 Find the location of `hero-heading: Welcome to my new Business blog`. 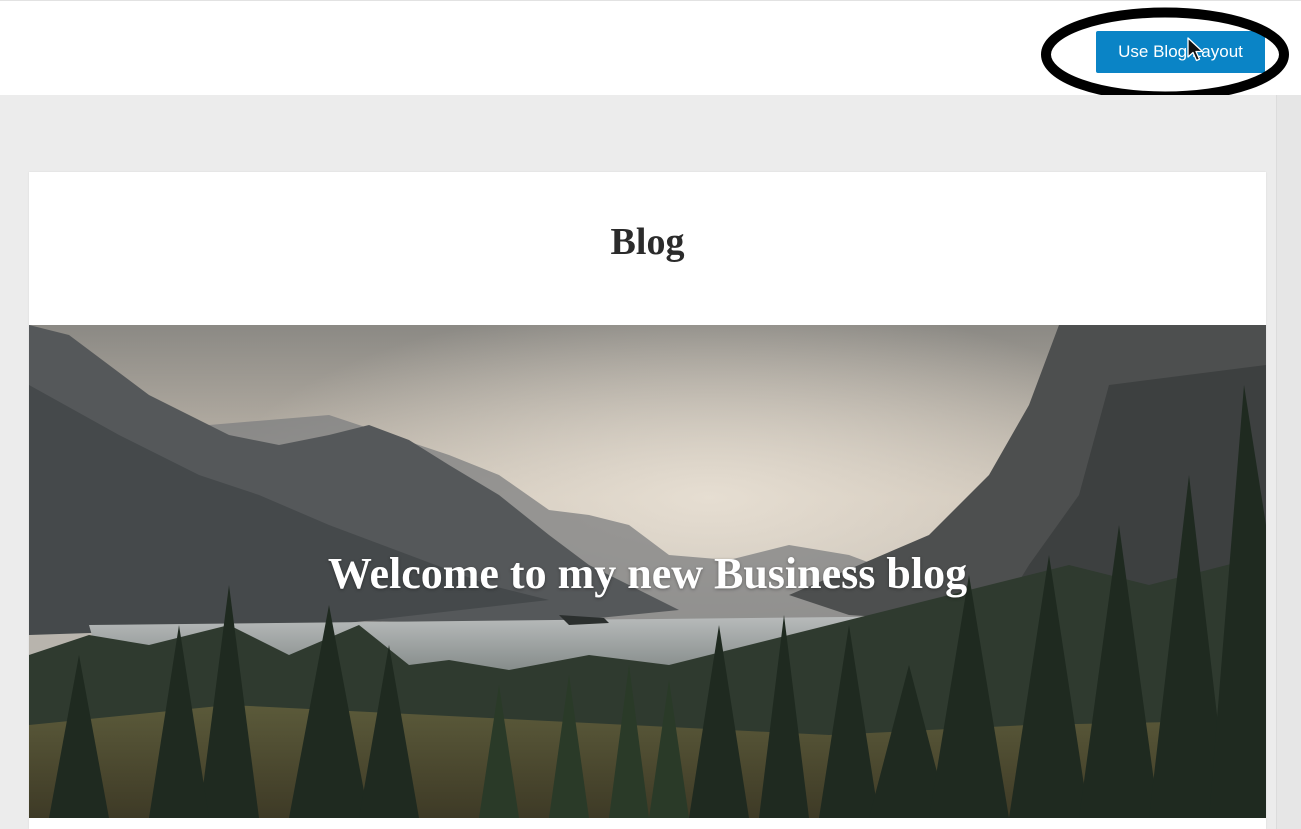

hero-heading: Welcome to my new Business blog is located at coordinates (647, 573).